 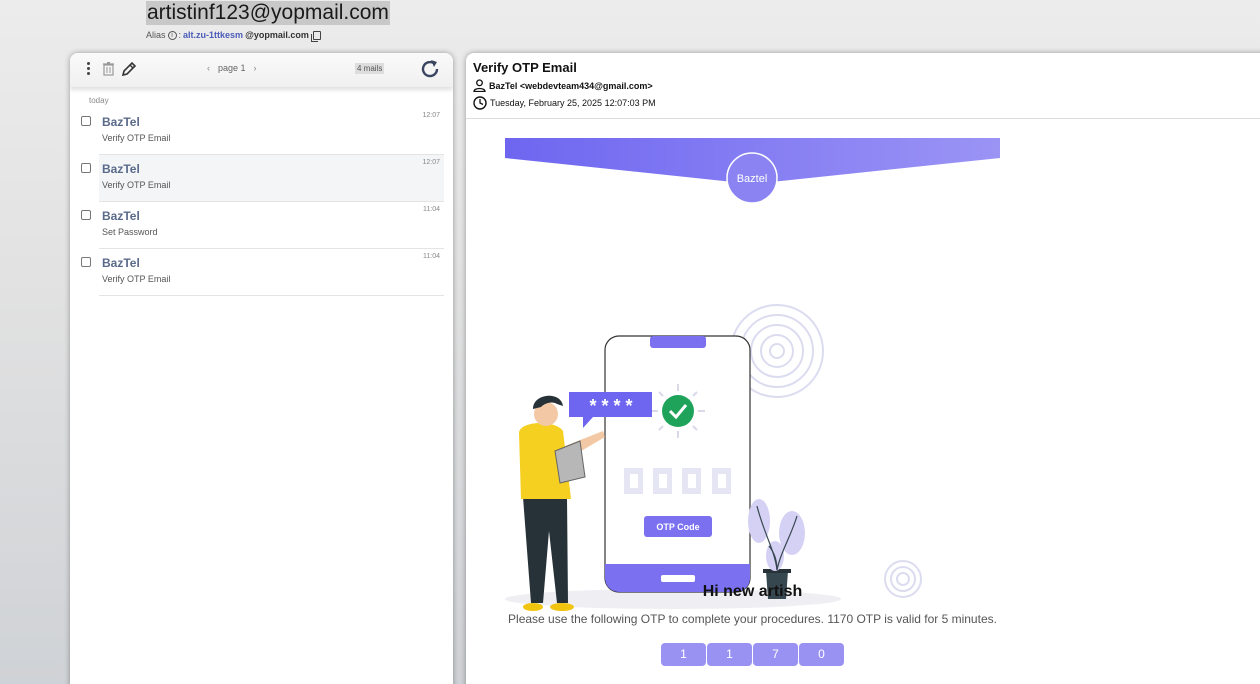 What do you see at coordinates (525, 67) in the screenshot?
I see `message-subject: Verify OTP Email` at bounding box center [525, 67].